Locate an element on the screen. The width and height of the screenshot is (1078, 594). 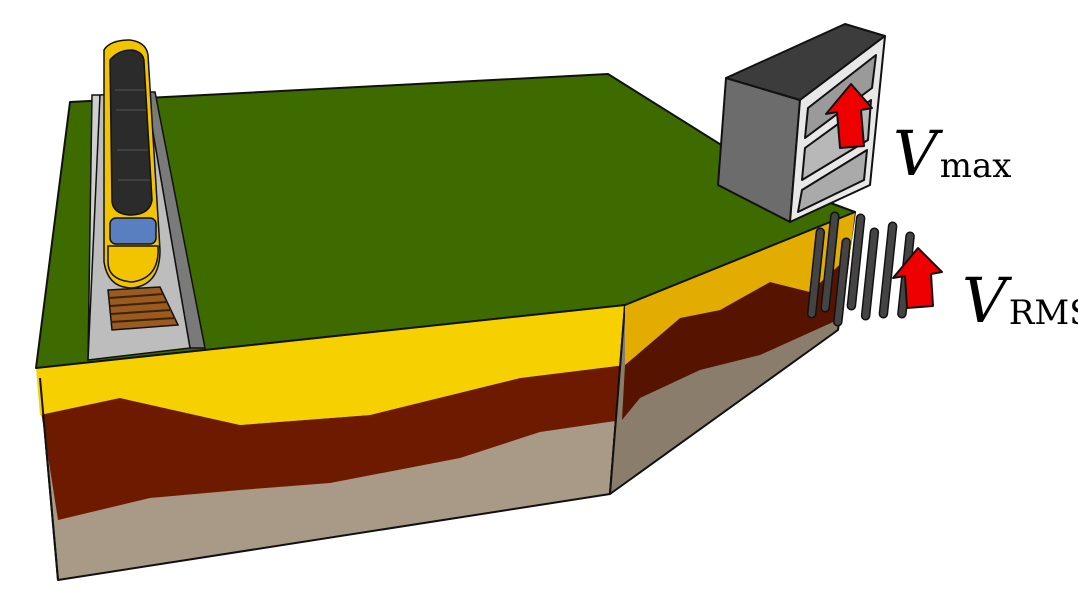
train-cab-window is located at coordinates (133, 231).